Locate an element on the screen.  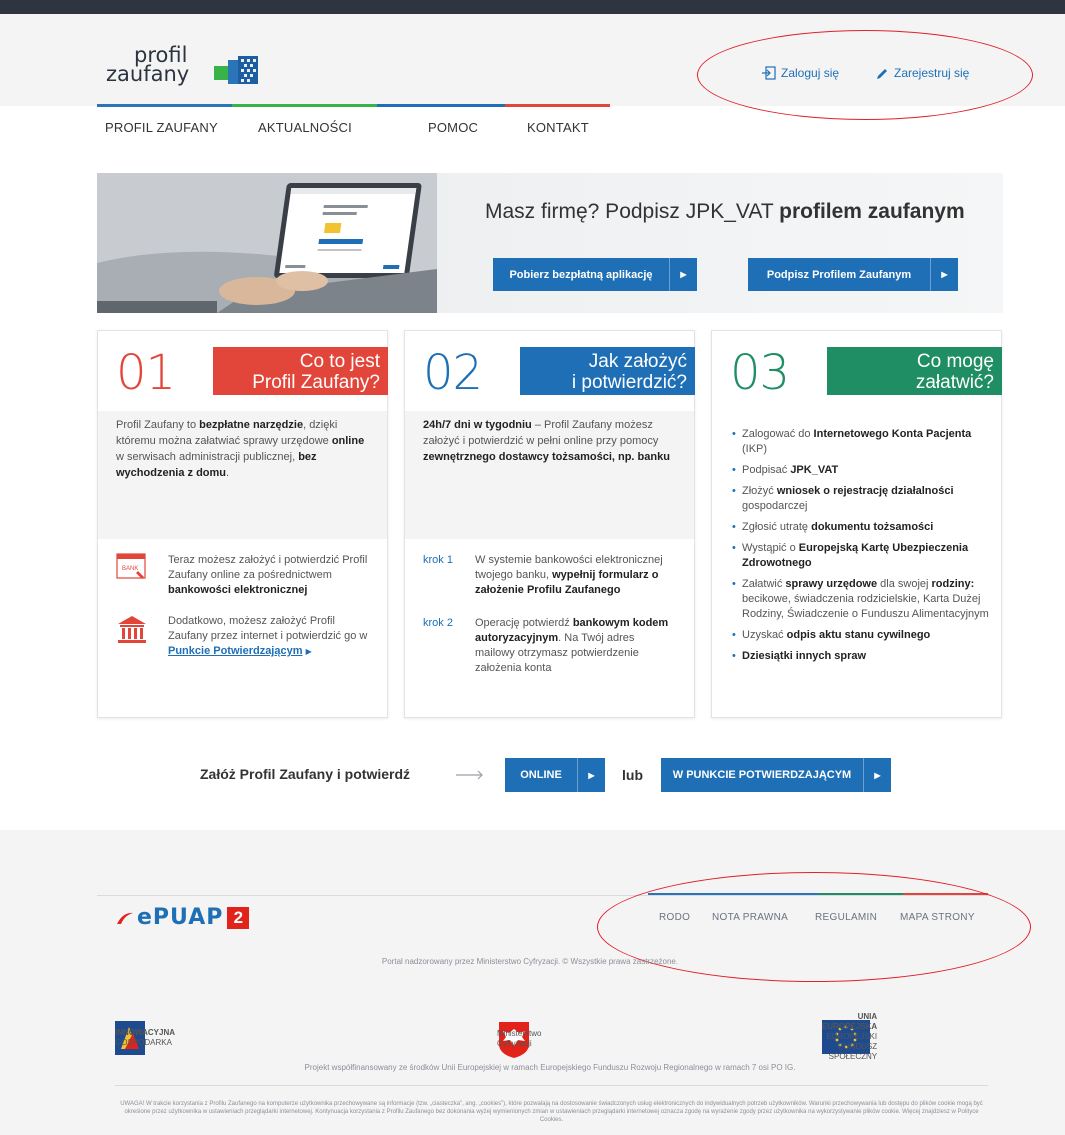
card-tag-line-1: Jak założyć is located at coordinates (637, 361).